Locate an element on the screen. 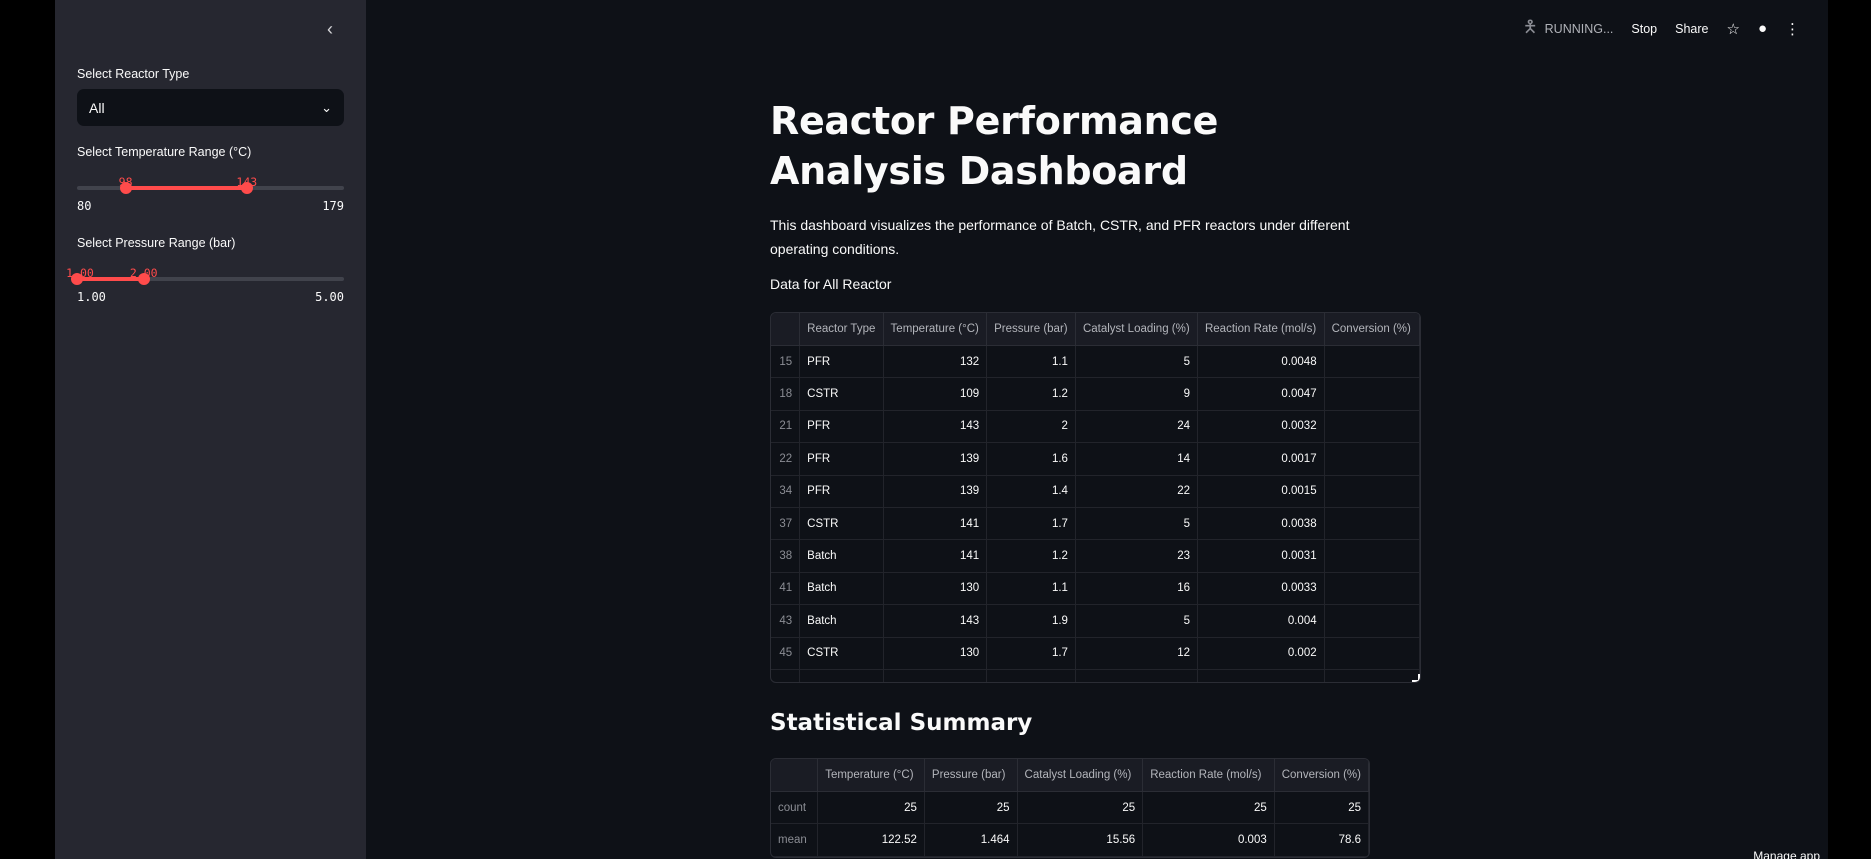  share-button: Share is located at coordinates (1691, 29).